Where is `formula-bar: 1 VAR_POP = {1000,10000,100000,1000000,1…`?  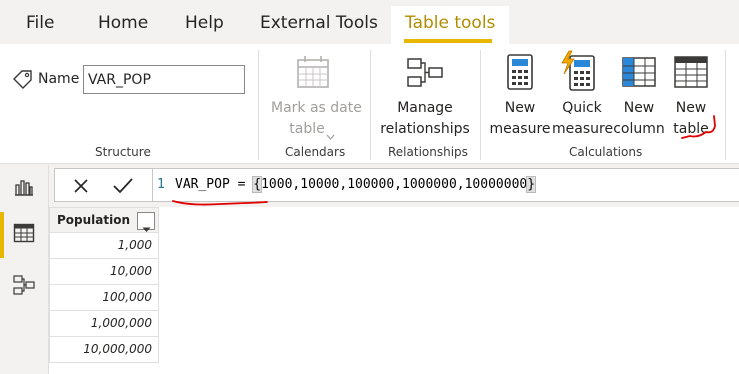 formula-bar: 1 VAR_POP = {1000,10000,100000,1000000,1… is located at coordinates (394, 186).